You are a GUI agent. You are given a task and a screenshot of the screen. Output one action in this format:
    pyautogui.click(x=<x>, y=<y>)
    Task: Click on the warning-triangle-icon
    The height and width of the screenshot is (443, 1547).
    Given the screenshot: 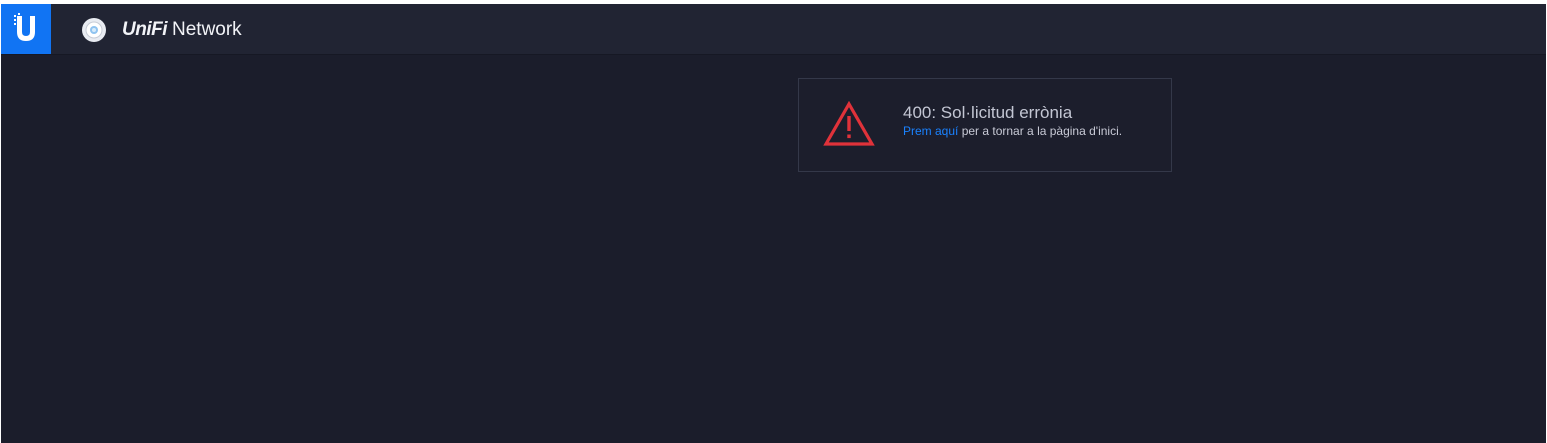 What is the action you would take?
    pyautogui.click(x=849, y=123)
    